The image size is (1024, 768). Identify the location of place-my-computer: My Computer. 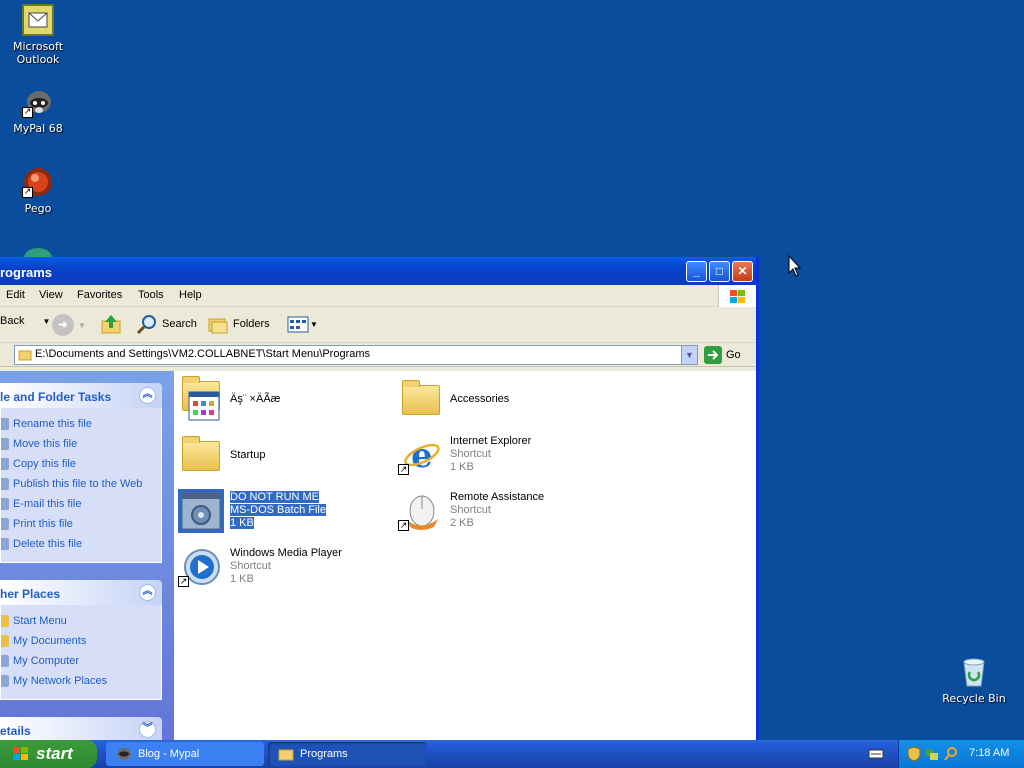
(81, 661).